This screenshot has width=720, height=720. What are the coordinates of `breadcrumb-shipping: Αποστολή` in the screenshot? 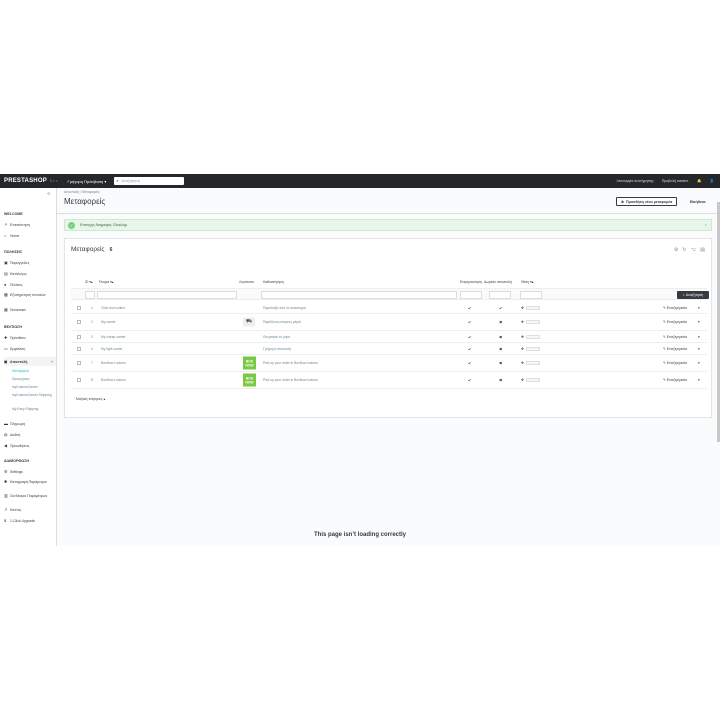 It's located at (71, 192).